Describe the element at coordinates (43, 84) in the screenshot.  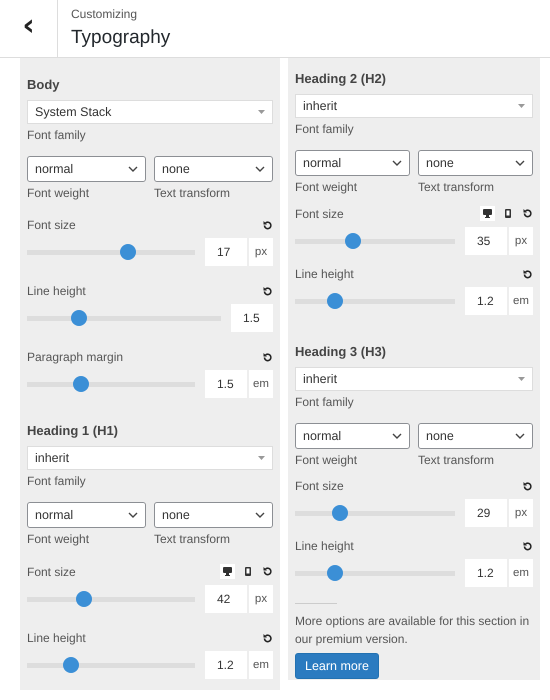
I see `section-heading: Body` at that location.